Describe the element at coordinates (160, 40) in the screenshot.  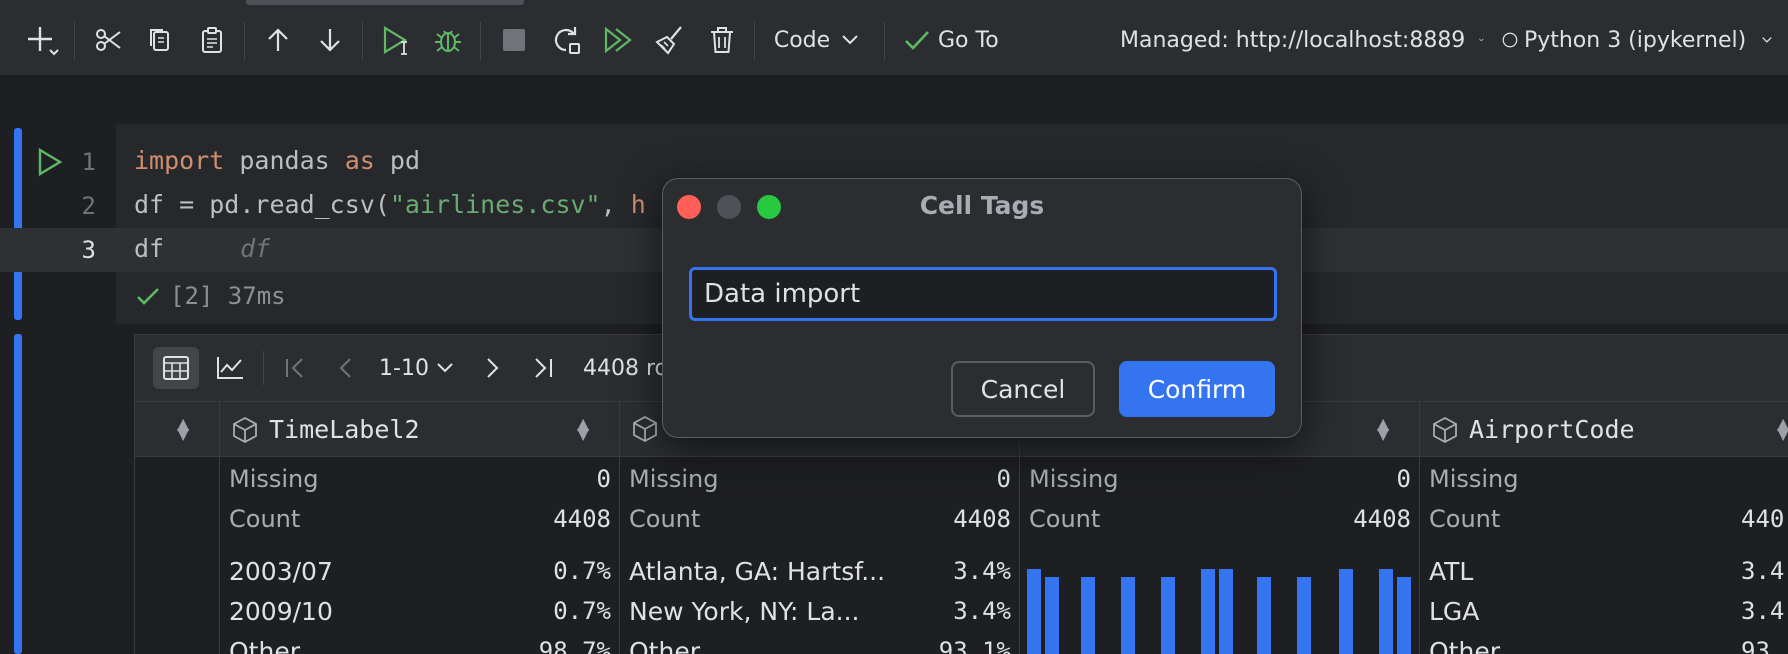
I see `copy-cell-button` at that location.